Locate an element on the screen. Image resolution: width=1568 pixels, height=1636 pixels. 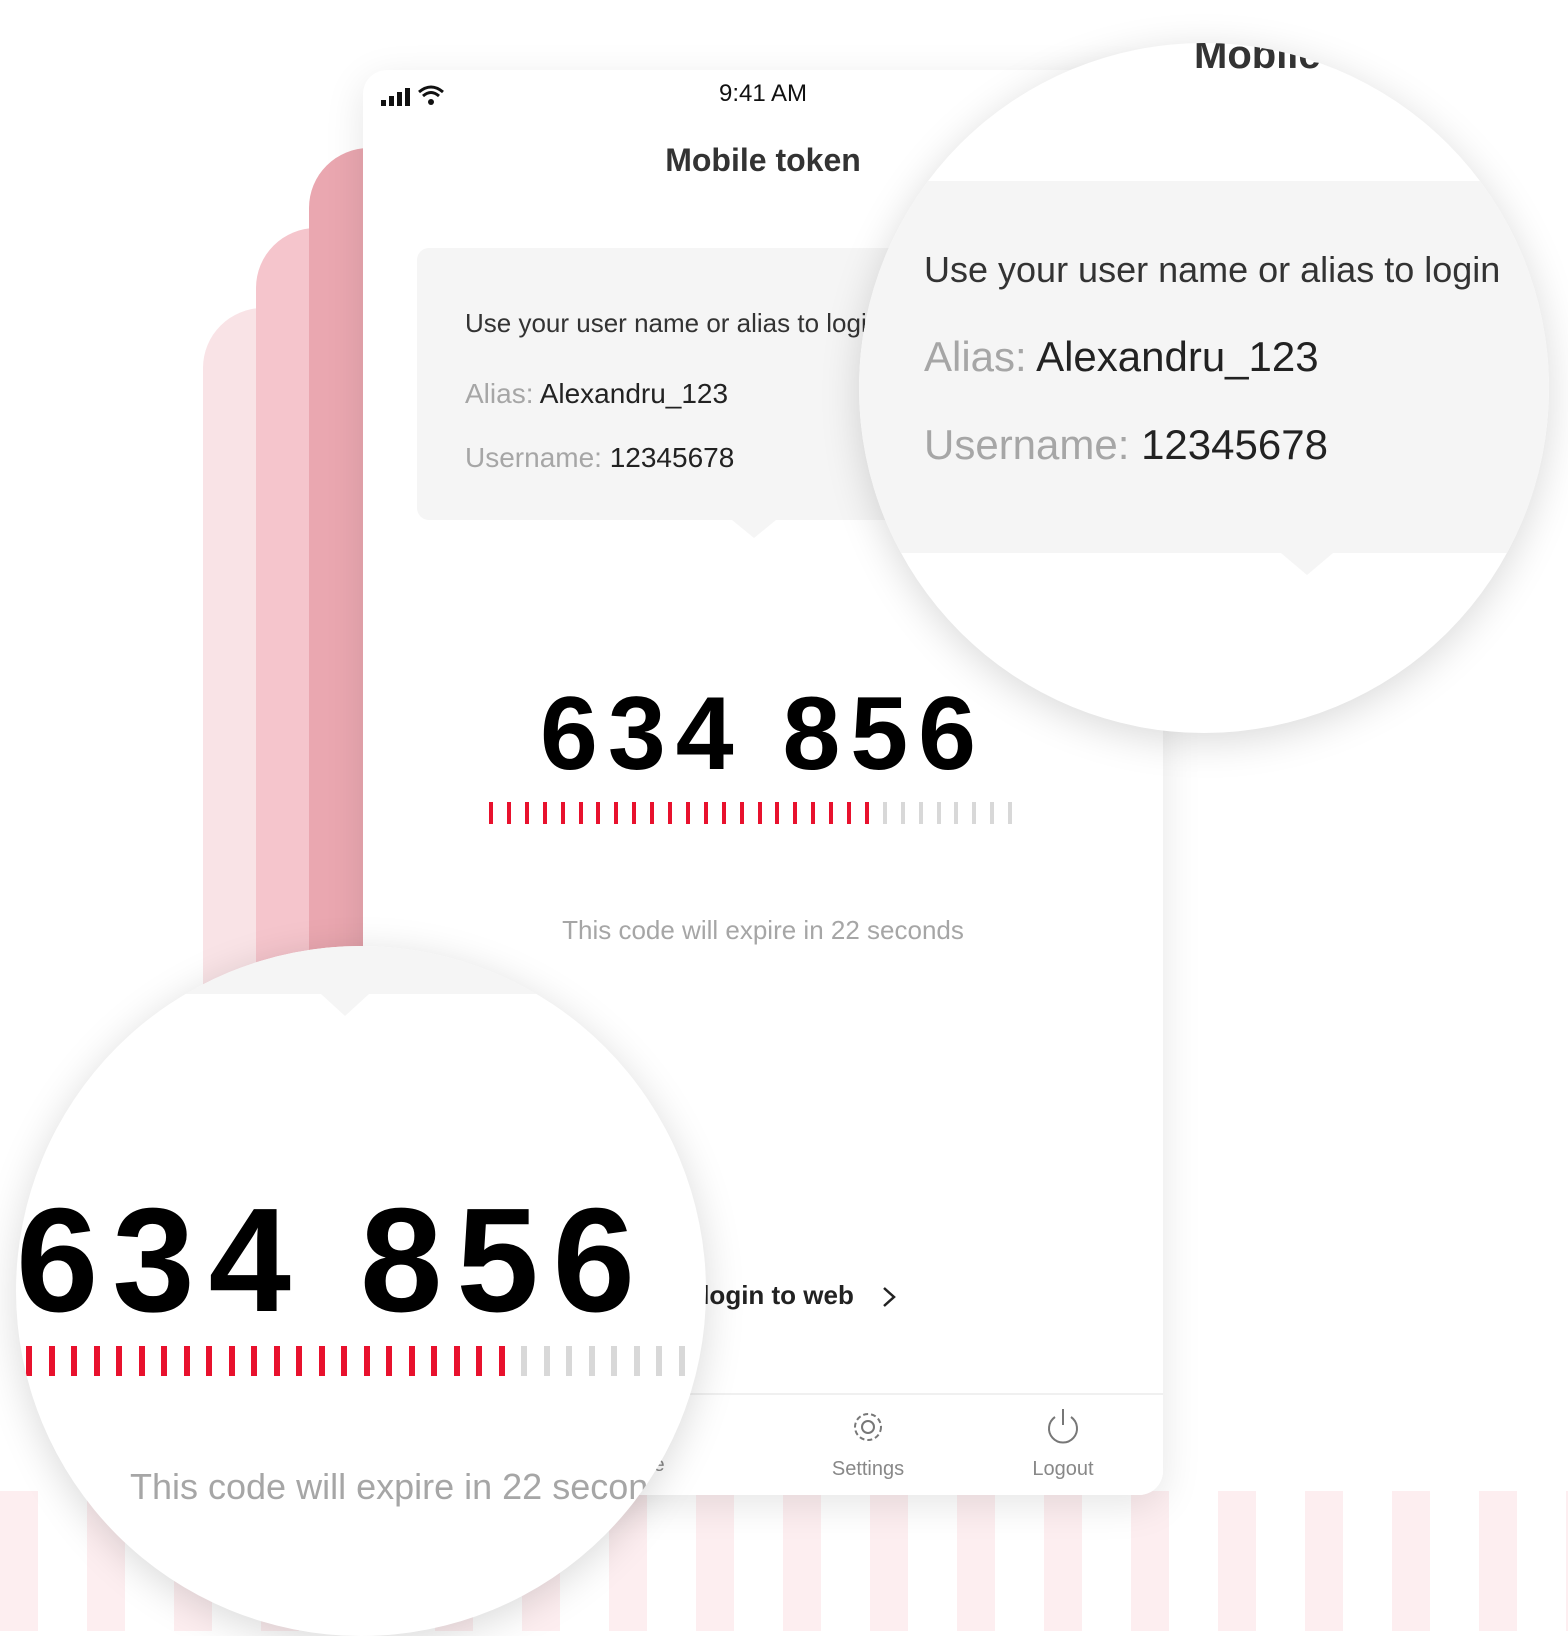
username-row: Username: 12345678 is located at coordinates (599, 458).